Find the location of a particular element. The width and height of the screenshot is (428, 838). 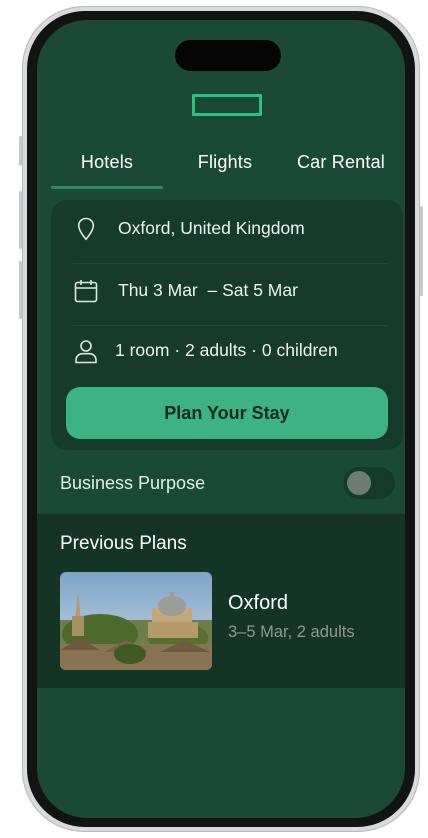

location-field: Oxford, United Kingdom is located at coordinates (227, 228).